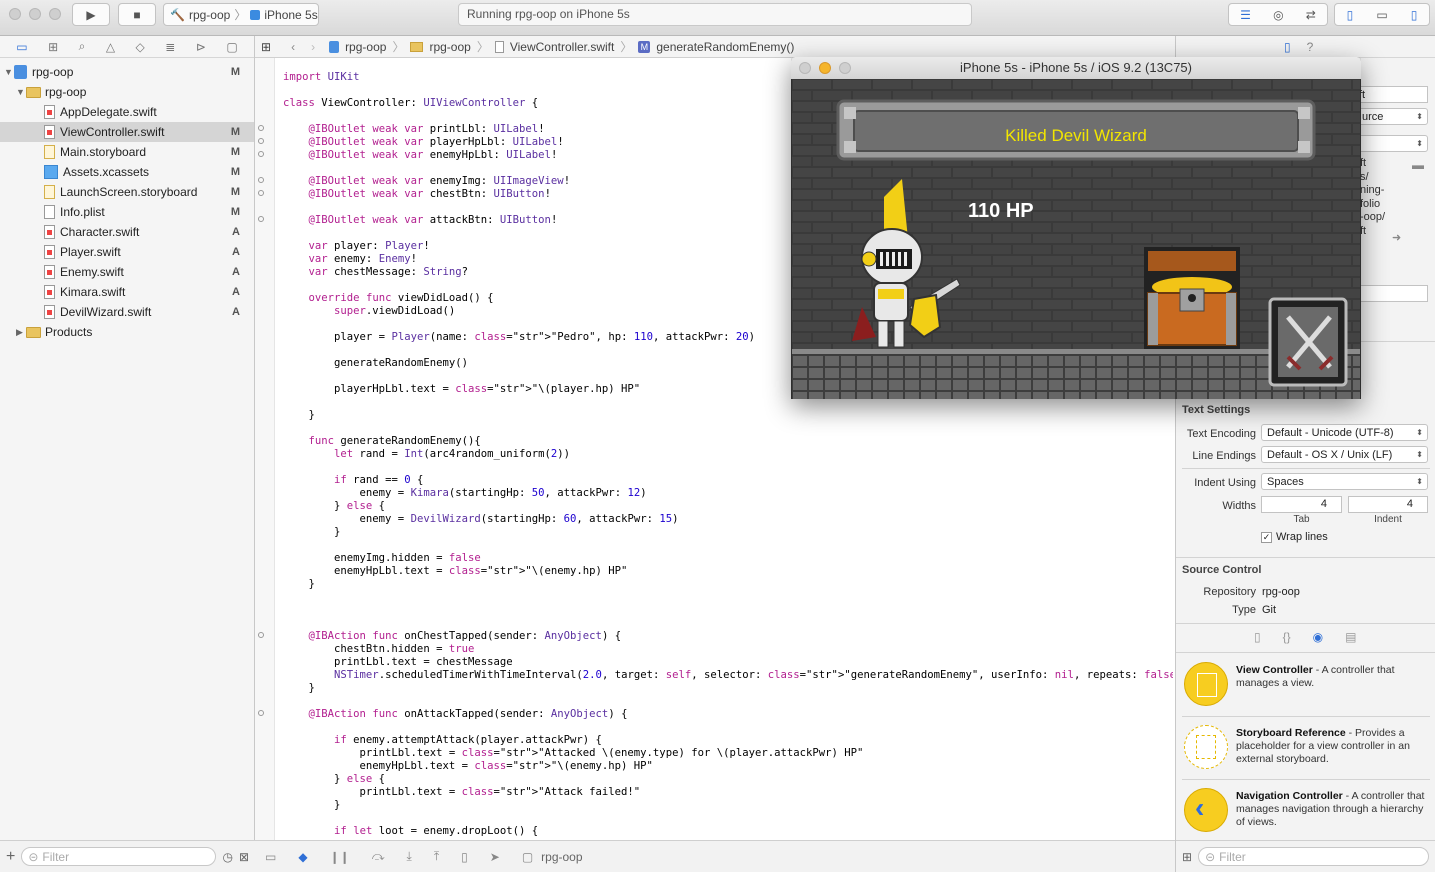 This screenshot has height=872, width=1435. What do you see at coordinates (1396, 237) in the screenshot?
I see `reveal-arrow-icon: ➜` at bounding box center [1396, 237].